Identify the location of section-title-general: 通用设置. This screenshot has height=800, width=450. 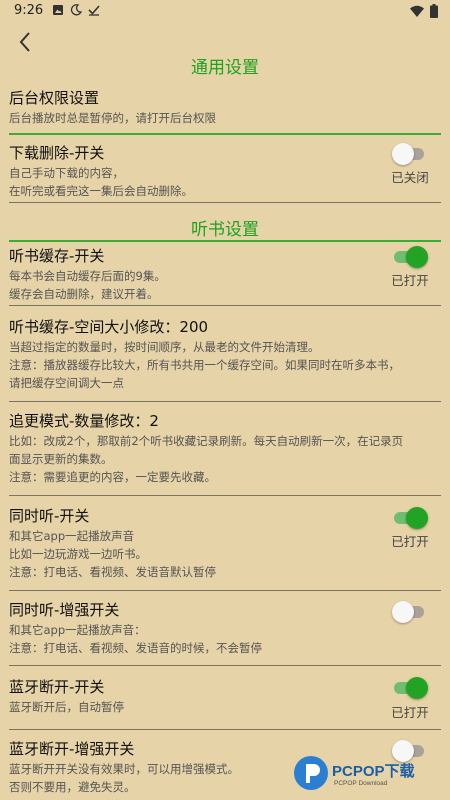
(225, 68).